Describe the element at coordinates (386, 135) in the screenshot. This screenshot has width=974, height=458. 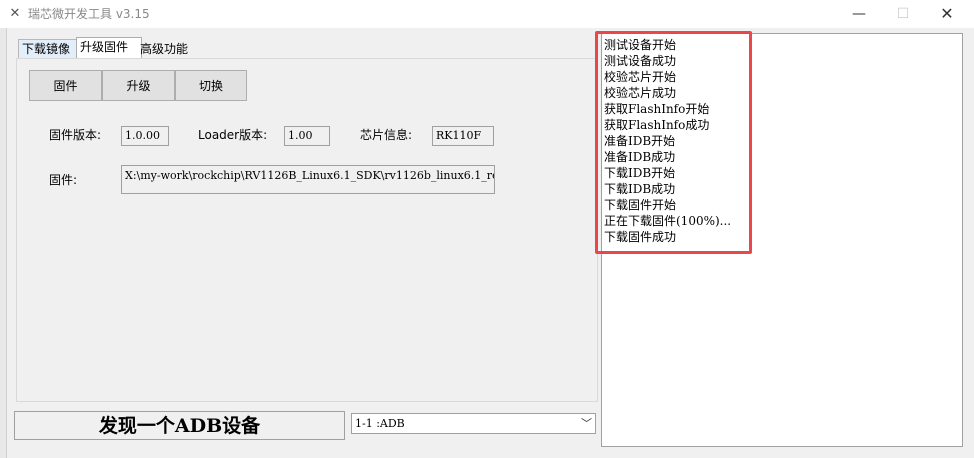
I see `chip-info-label: 芯片信息:` at that location.